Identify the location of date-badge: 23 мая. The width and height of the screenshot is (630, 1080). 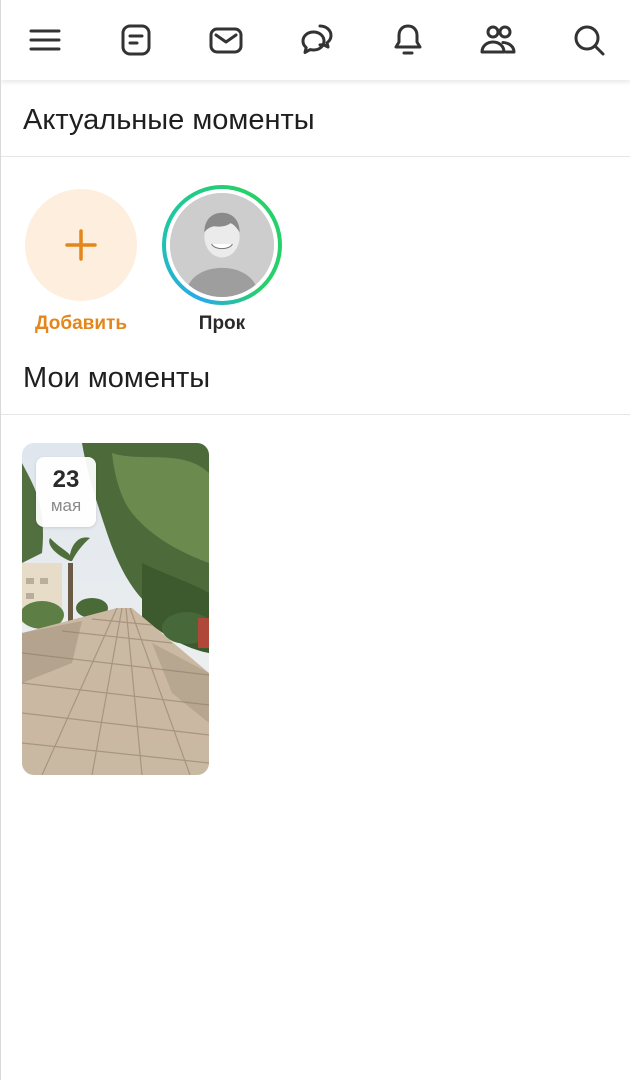
(66, 492).